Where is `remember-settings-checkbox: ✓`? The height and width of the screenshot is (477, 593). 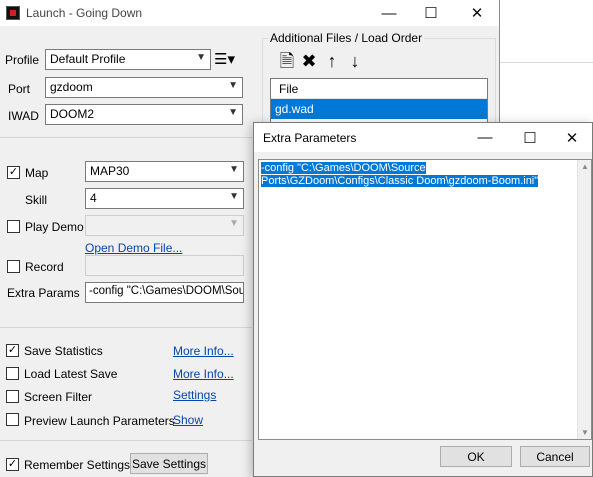 remember-settings-checkbox: ✓ is located at coordinates (12, 464).